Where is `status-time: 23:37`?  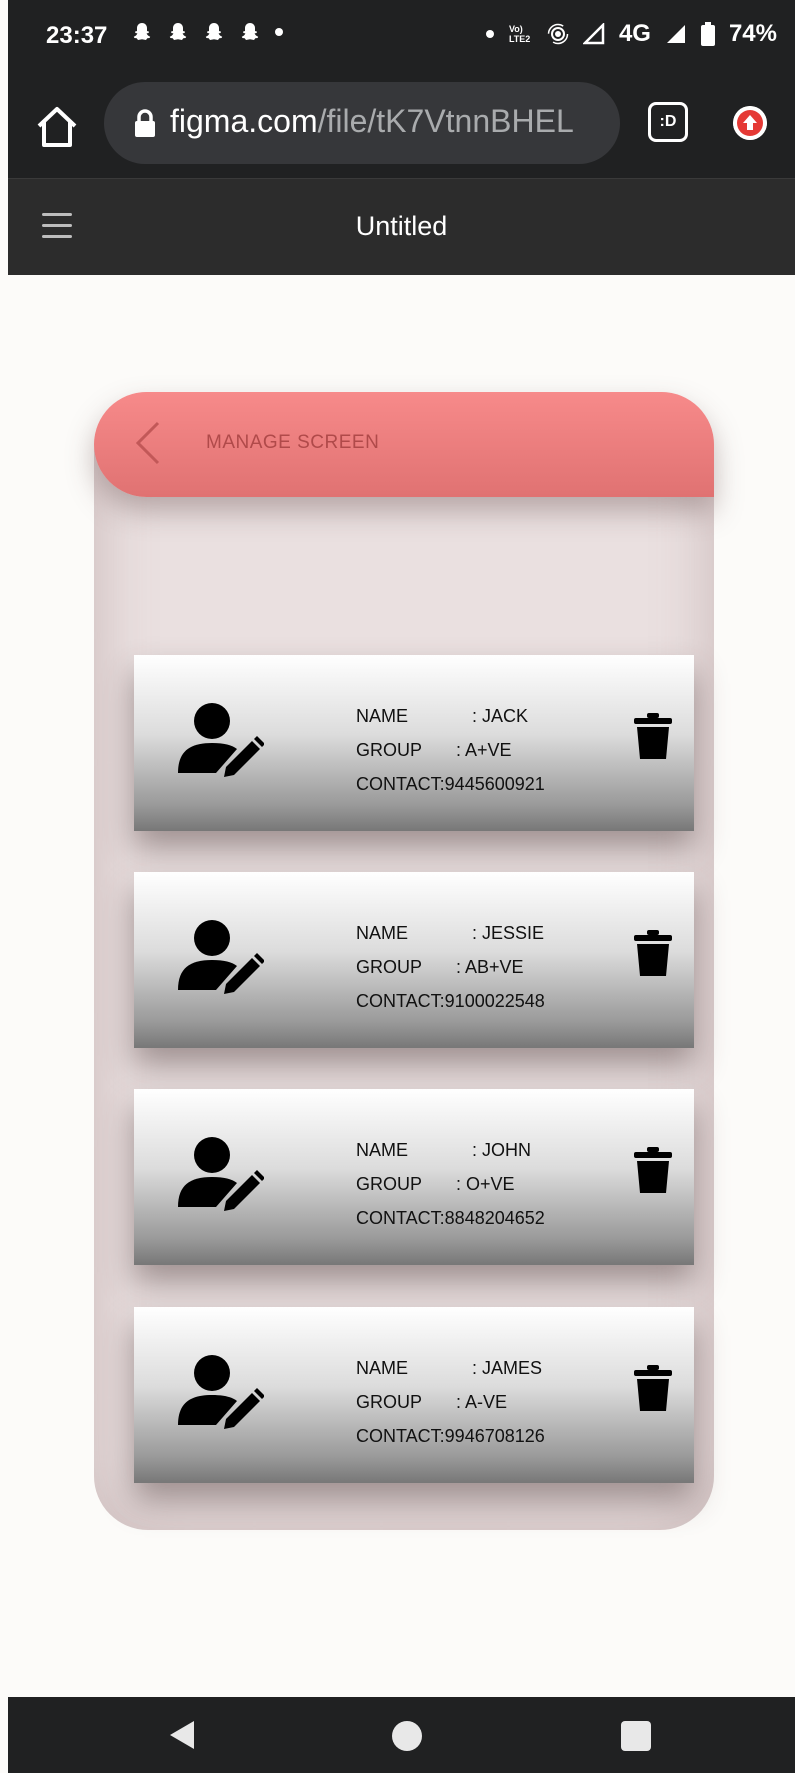 status-time: 23:37 is located at coordinates (77, 35).